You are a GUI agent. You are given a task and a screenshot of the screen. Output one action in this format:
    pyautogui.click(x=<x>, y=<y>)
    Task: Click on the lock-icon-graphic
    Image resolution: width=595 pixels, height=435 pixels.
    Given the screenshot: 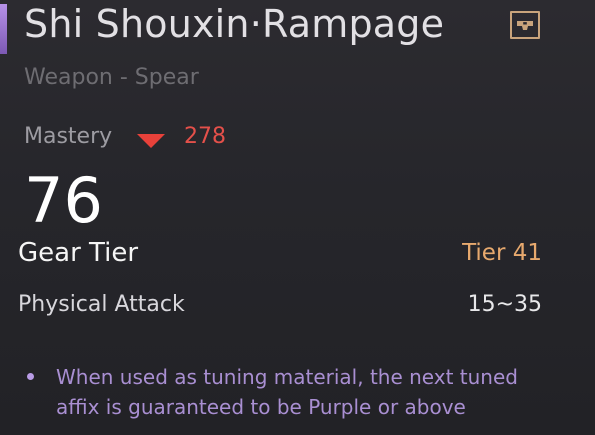 What is the action you would take?
    pyautogui.click(x=525, y=25)
    